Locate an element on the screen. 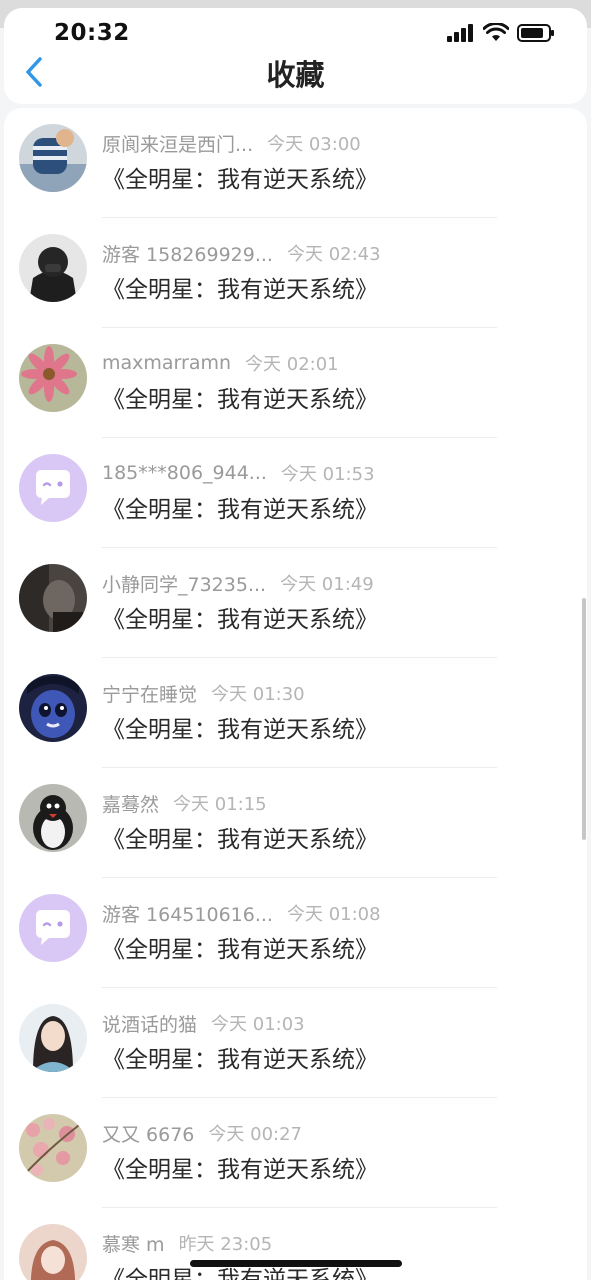 This screenshot has width=591, height=1280. item-meta: 说酒话的猫 今天 01:03 is located at coordinates (203, 1023).